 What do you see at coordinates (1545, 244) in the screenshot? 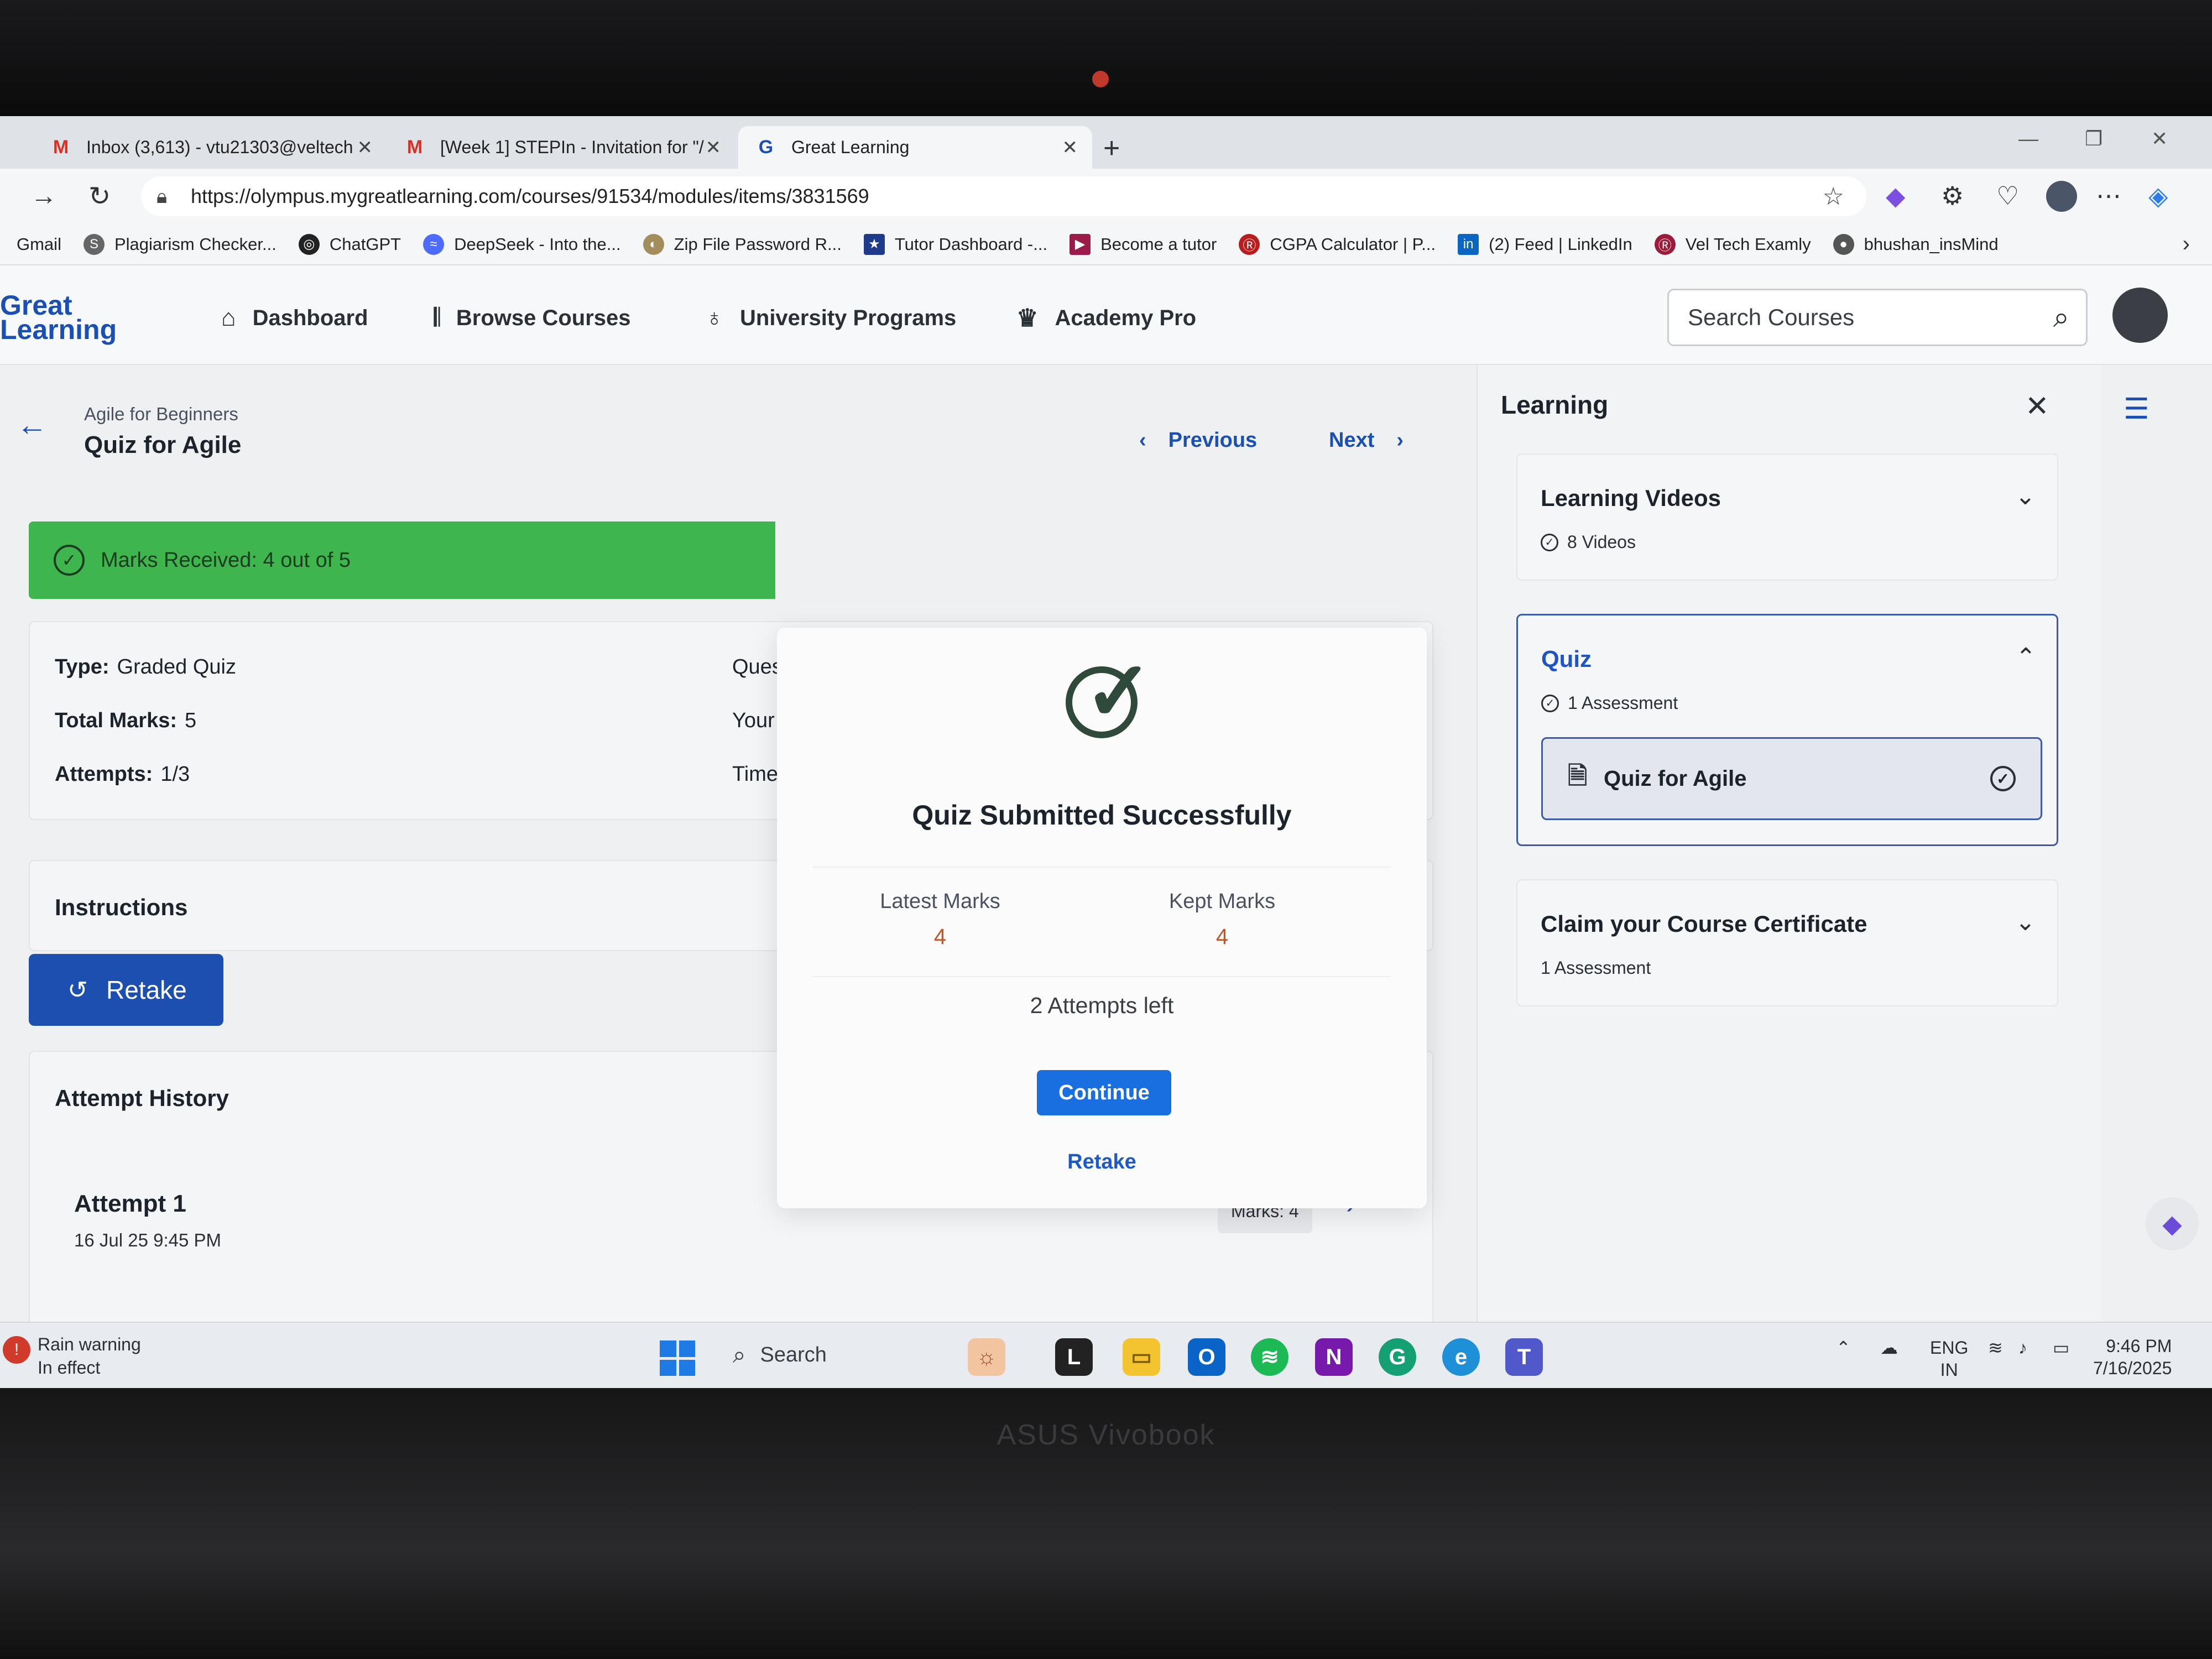
I see `bookmark-linkedin: in (2) Feed | LinkedIn` at bounding box center [1545, 244].